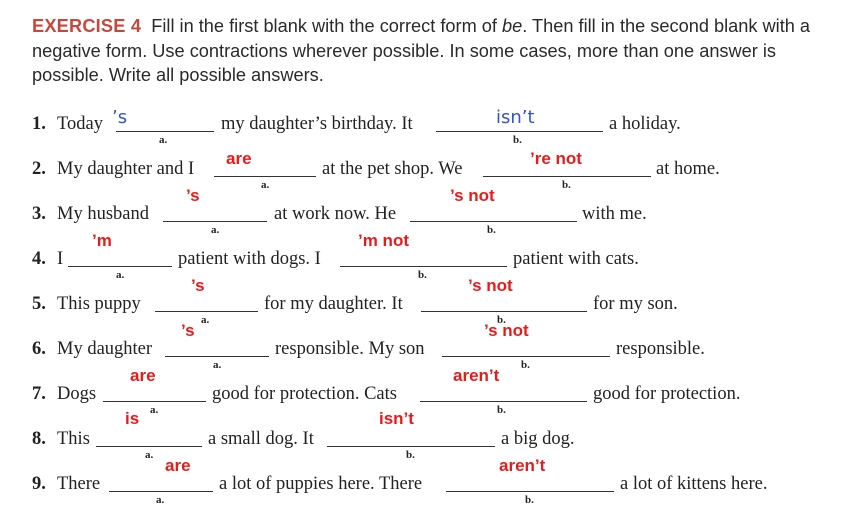 The image size is (860, 527). I want to click on item-5-label-a: a., so click(205, 320).